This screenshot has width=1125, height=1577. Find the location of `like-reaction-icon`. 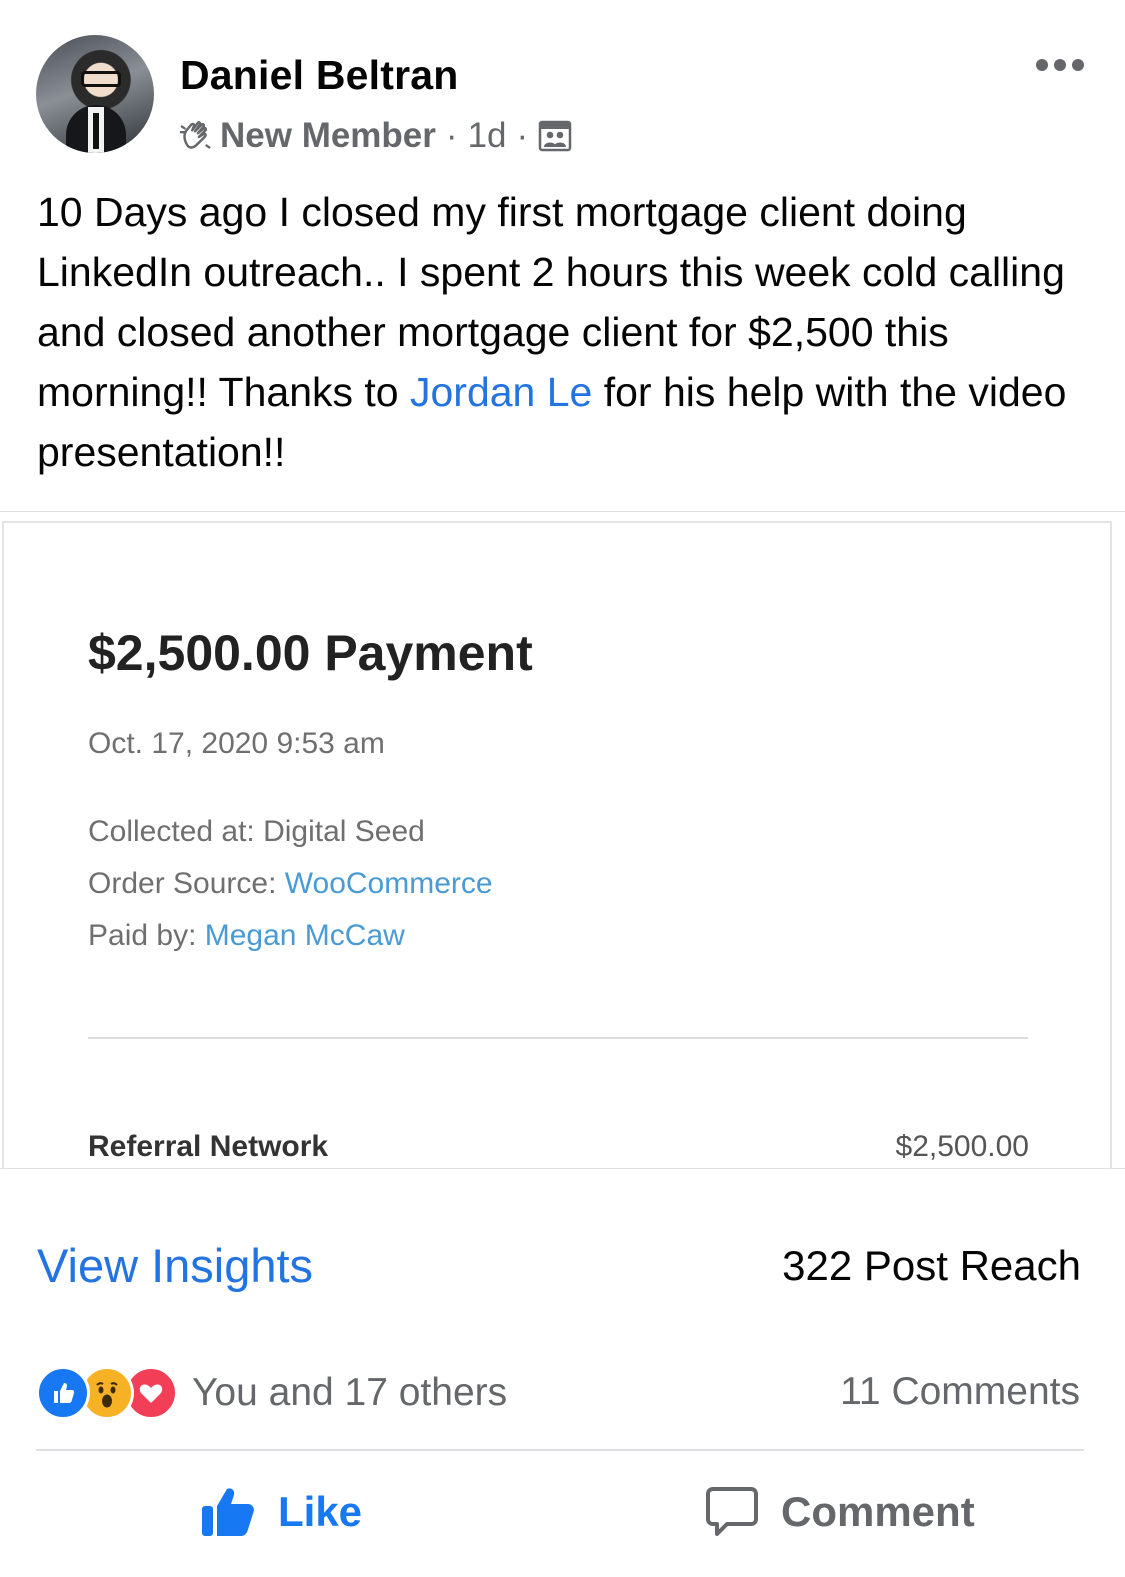

like-reaction-icon is located at coordinates (63, 1393).